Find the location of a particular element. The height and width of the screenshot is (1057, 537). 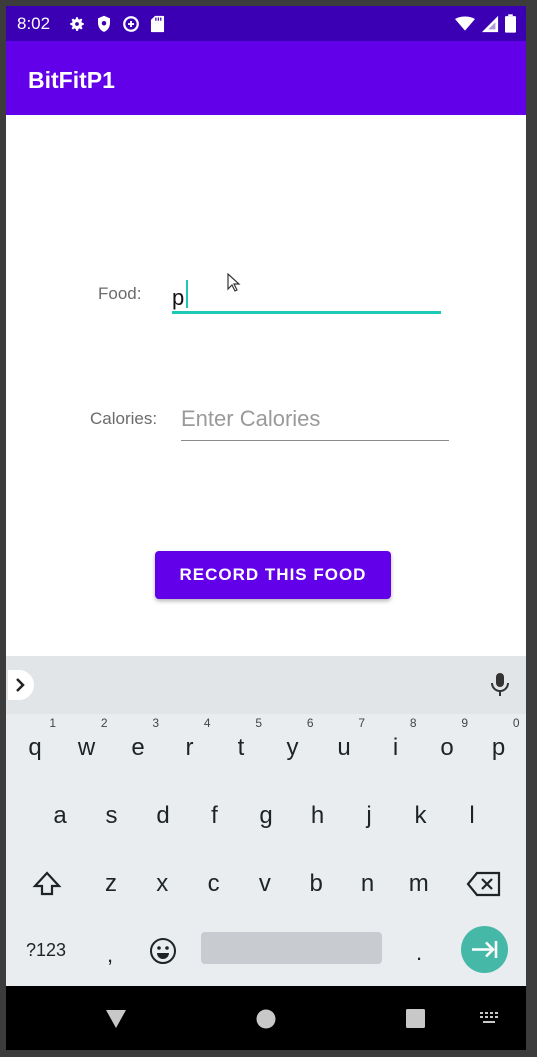

key-k: k is located at coordinates (421, 816).